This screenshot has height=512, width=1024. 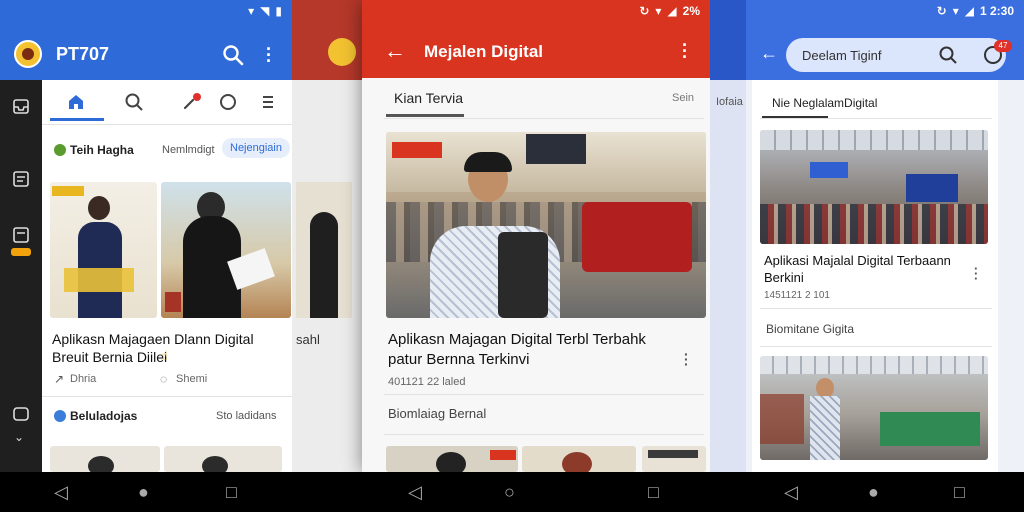 What do you see at coordinates (415, 492) in the screenshot?
I see `nav-back-icon-2: ◁` at bounding box center [415, 492].